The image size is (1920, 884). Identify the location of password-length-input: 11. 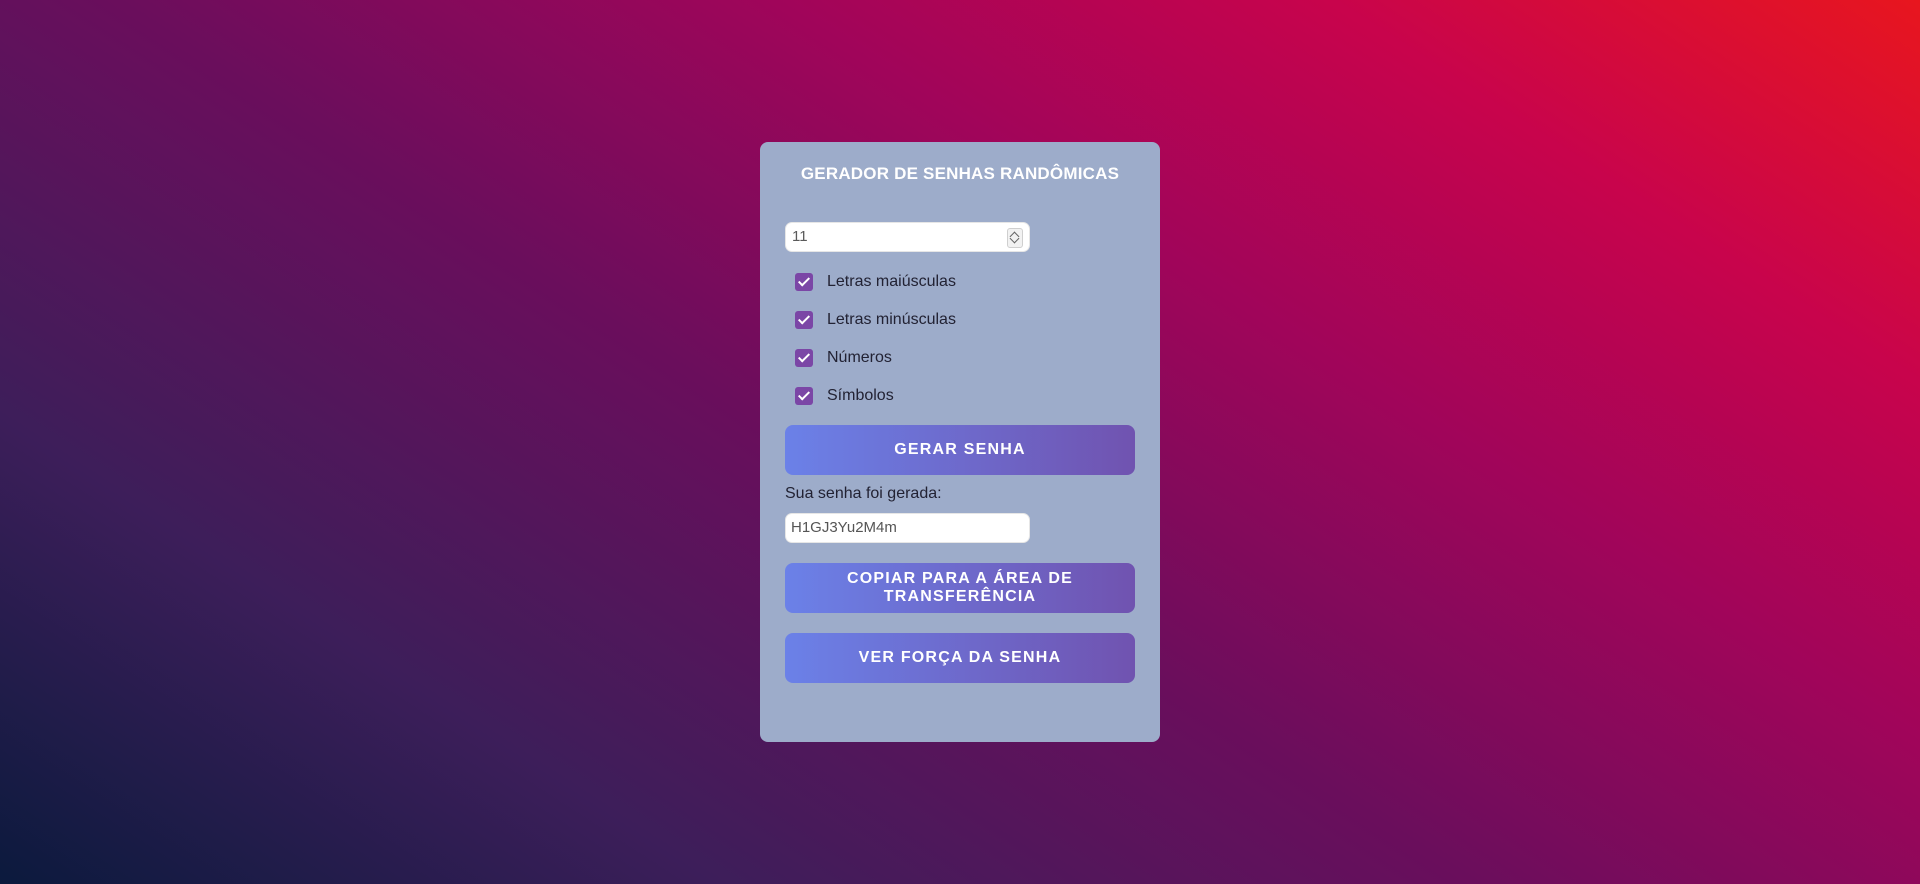
(907, 237).